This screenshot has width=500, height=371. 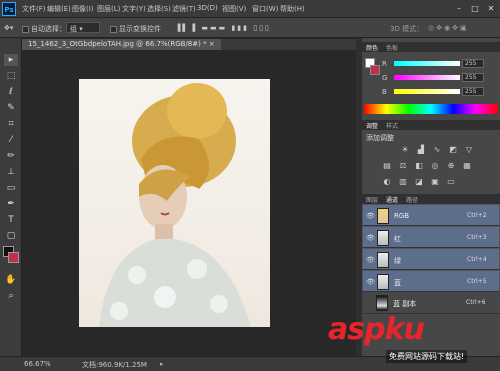 What do you see at coordinates (387, 166) in the screenshot?
I see `hue-icon: ▤` at bounding box center [387, 166].